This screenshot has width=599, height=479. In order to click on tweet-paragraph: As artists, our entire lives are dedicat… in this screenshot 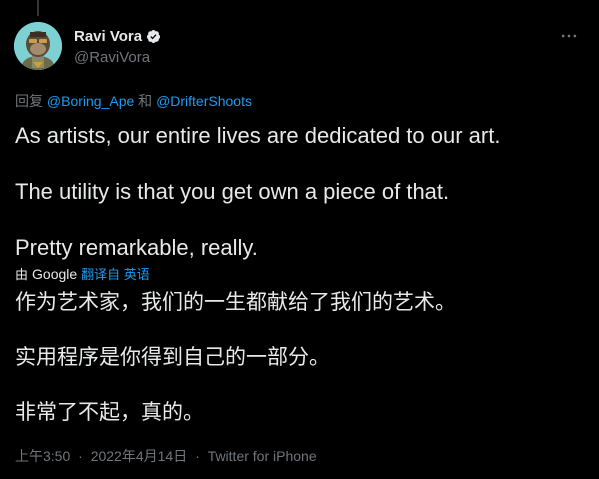, I will do `click(258, 135)`.